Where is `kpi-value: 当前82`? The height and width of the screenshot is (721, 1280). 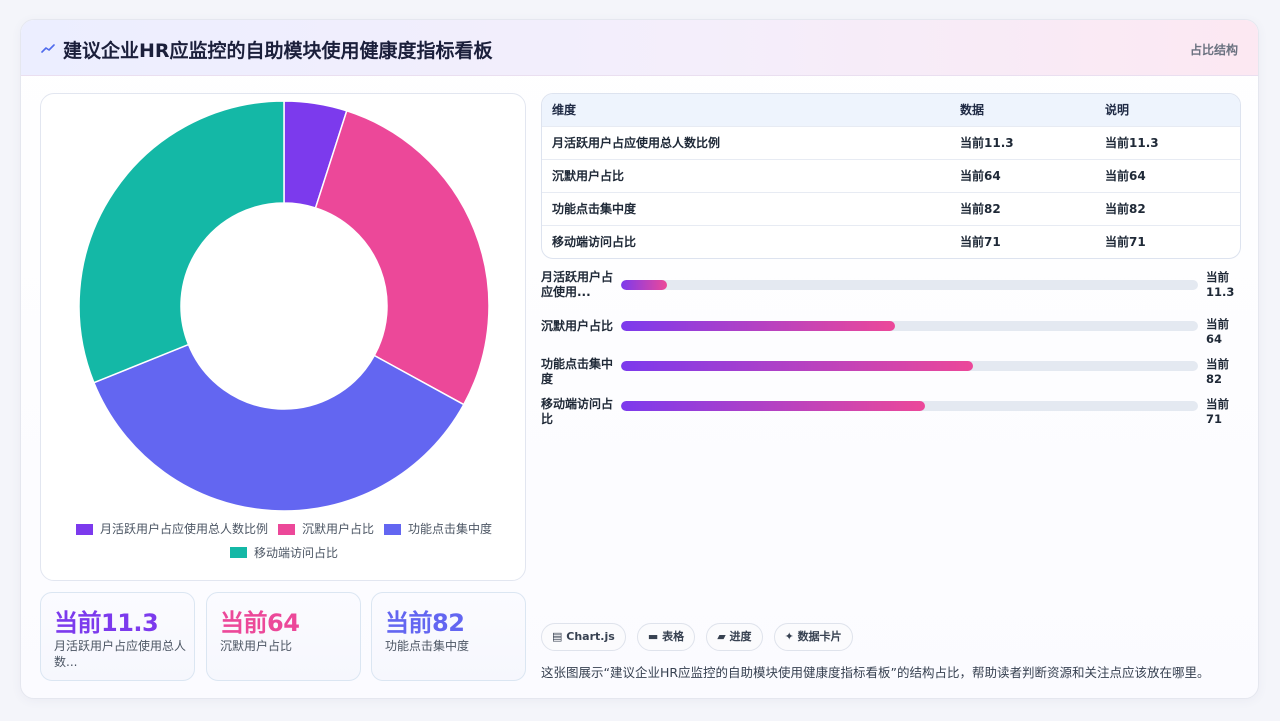 kpi-value: 当前82 is located at coordinates (425, 623).